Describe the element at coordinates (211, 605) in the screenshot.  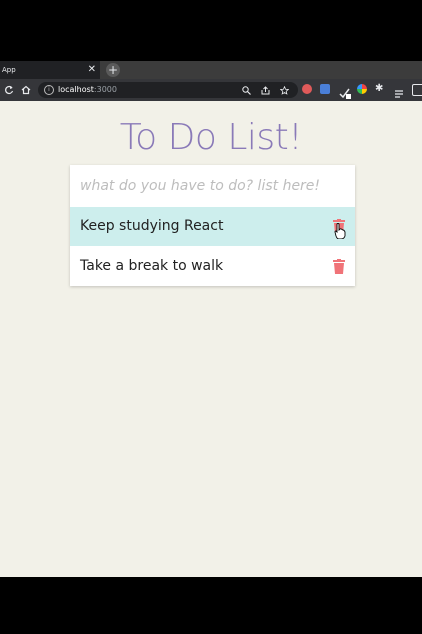
I see `letterbox-bottom` at that location.